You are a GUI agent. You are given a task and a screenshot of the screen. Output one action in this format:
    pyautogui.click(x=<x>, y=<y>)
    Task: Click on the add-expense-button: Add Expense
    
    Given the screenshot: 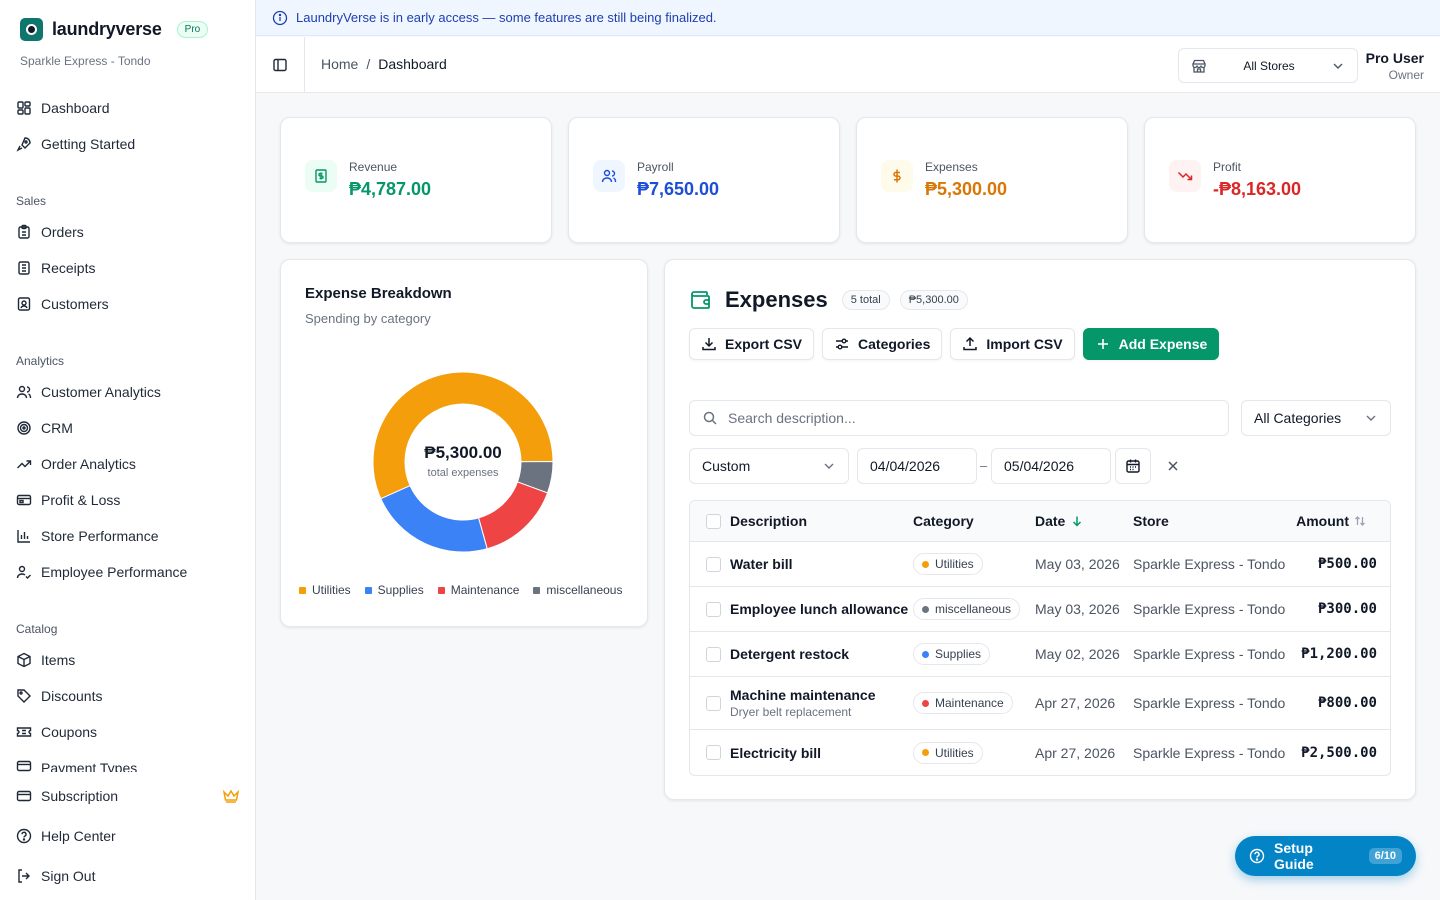 What is the action you would take?
    pyautogui.click(x=1151, y=344)
    